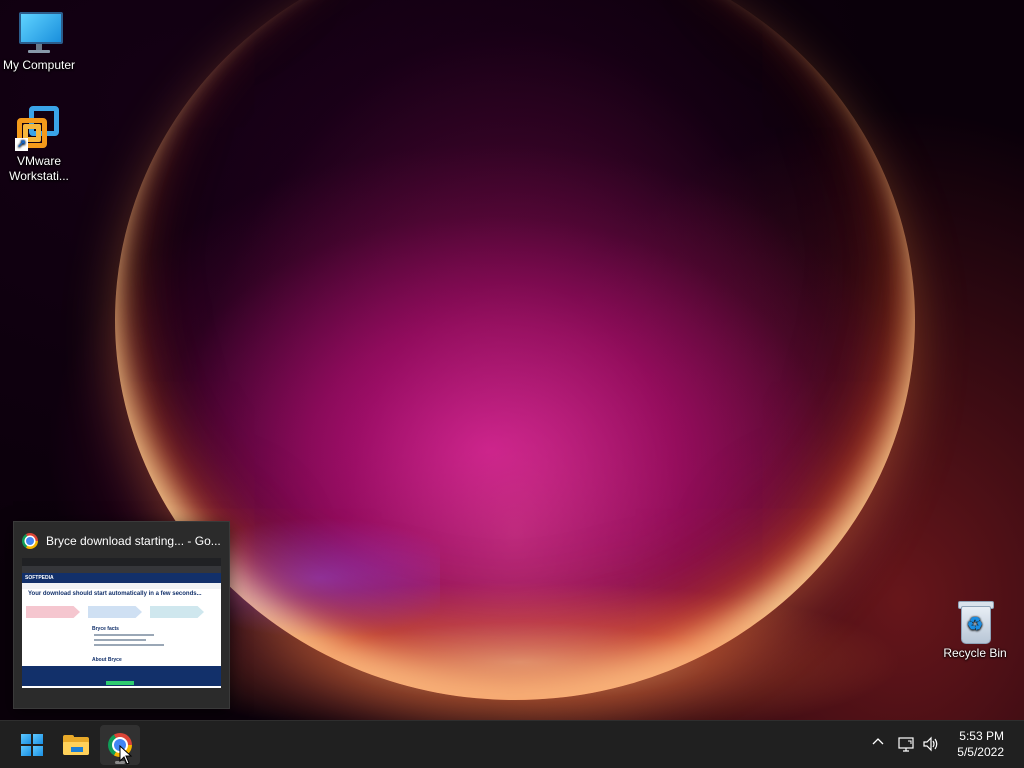 This screenshot has width=1024, height=768. I want to click on desktop-icon-label-line1: VMware, so click(38, 161).